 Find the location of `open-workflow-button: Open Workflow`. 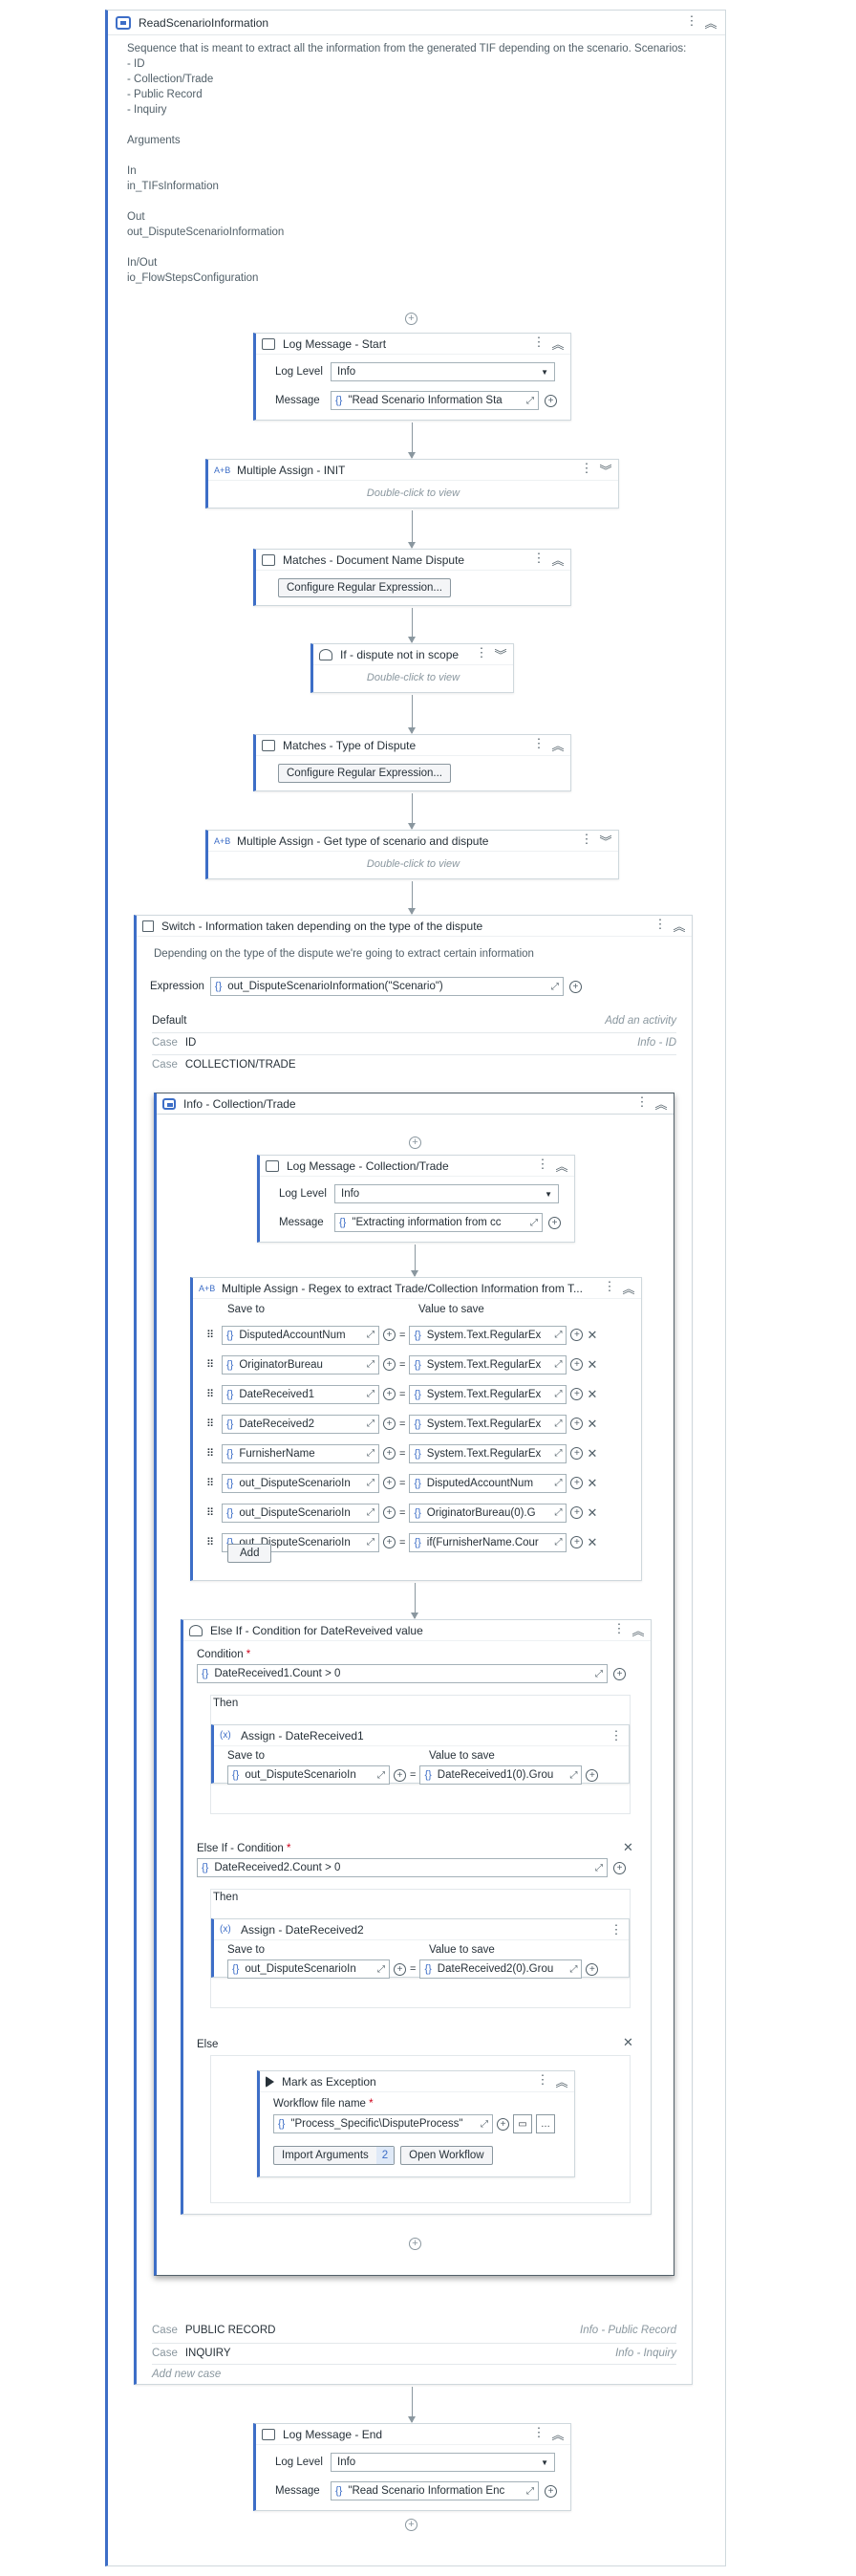

open-workflow-button: Open Workflow is located at coordinates (446, 2155).